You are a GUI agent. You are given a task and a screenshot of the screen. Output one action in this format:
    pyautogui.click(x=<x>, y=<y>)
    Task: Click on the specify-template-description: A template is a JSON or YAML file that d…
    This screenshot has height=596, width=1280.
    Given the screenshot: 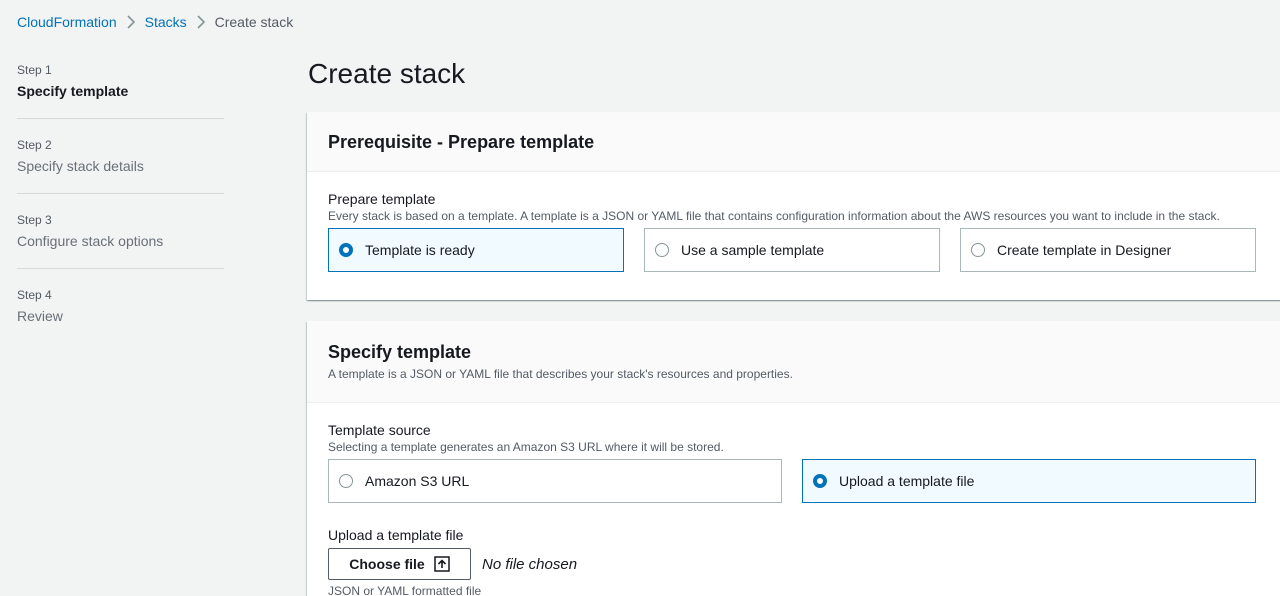 What is the action you would take?
    pyautogui.click(x=560, y=374)
    